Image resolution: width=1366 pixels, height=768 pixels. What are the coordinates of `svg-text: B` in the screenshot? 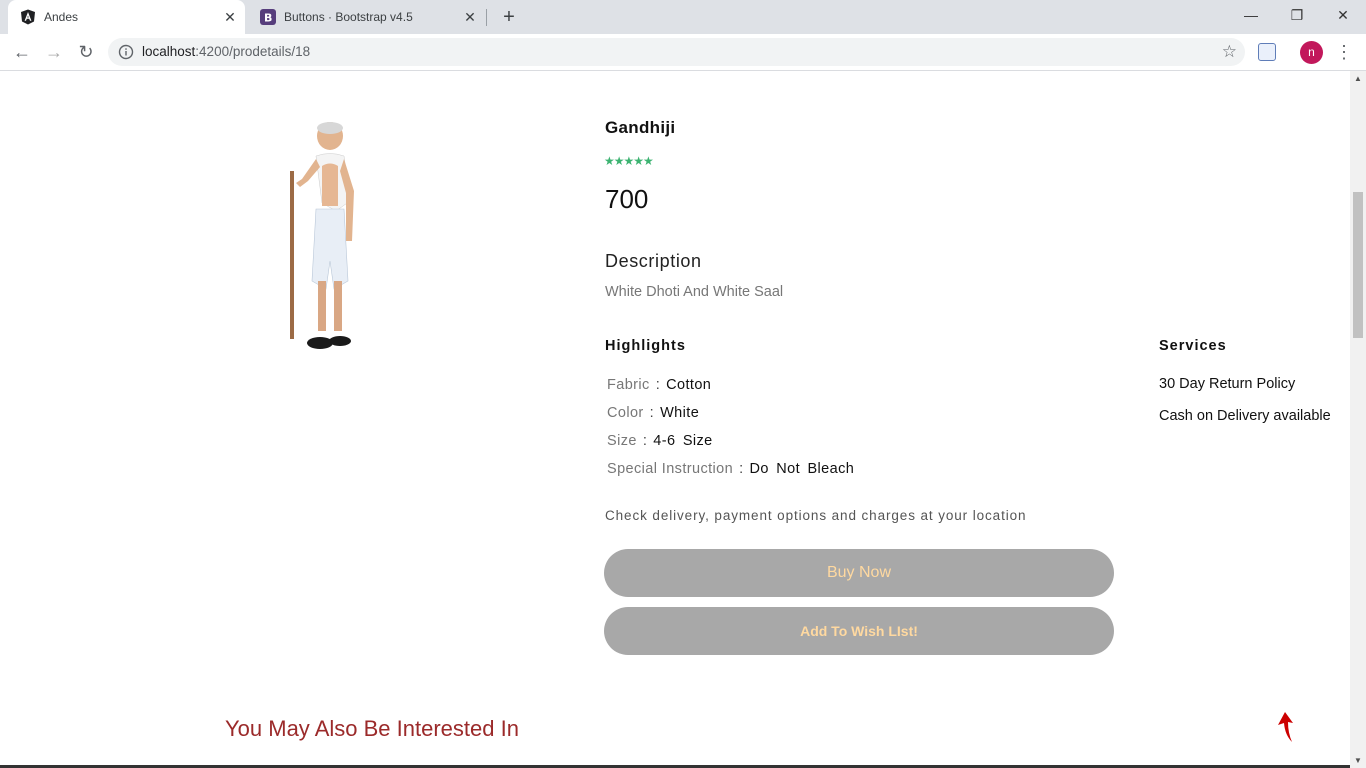 It's located at (268, 18).